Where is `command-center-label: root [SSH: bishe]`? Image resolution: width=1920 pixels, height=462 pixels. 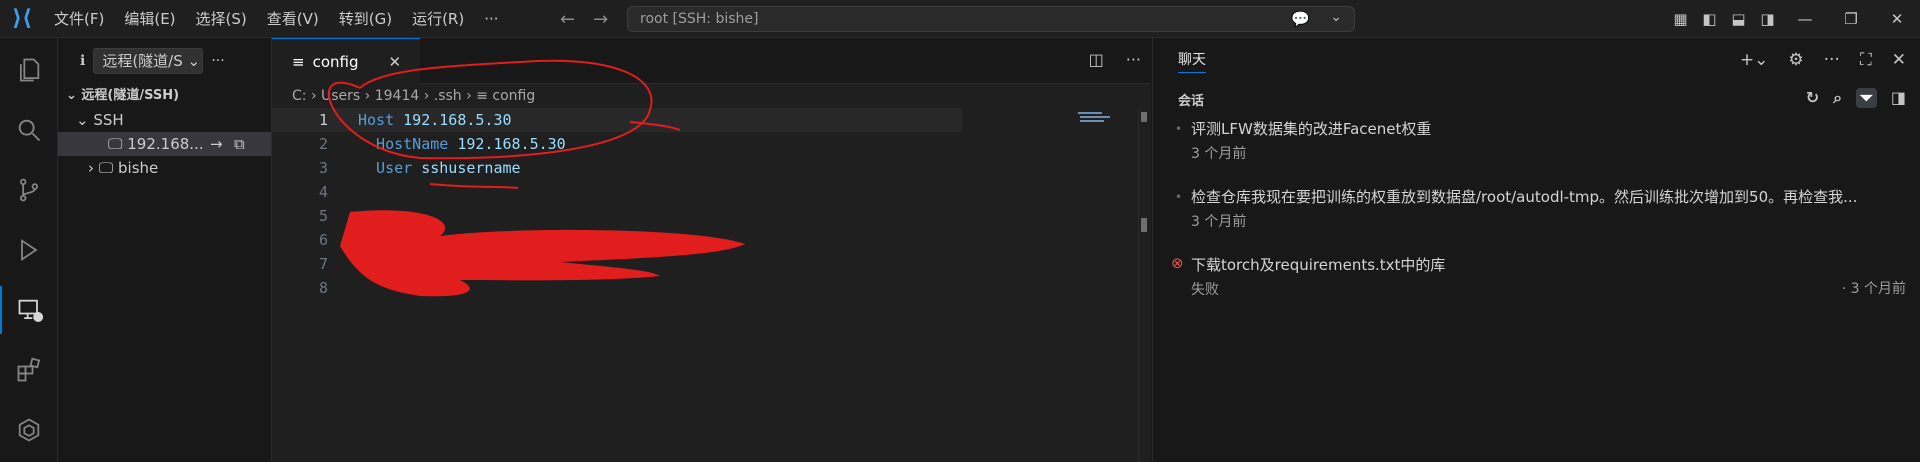
command-center-label: root [SSH: bishe] is located at coordinates (699, 19).